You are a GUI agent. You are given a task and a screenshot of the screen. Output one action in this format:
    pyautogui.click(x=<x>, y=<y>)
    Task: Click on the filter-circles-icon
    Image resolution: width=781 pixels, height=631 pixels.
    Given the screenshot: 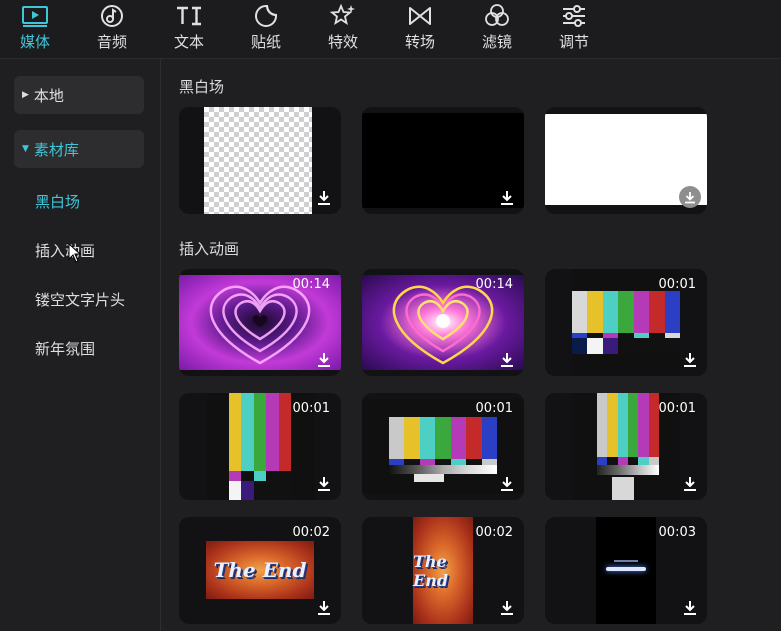 What is the action you would take?
    pyautogui.click(x=497, y=16)
    